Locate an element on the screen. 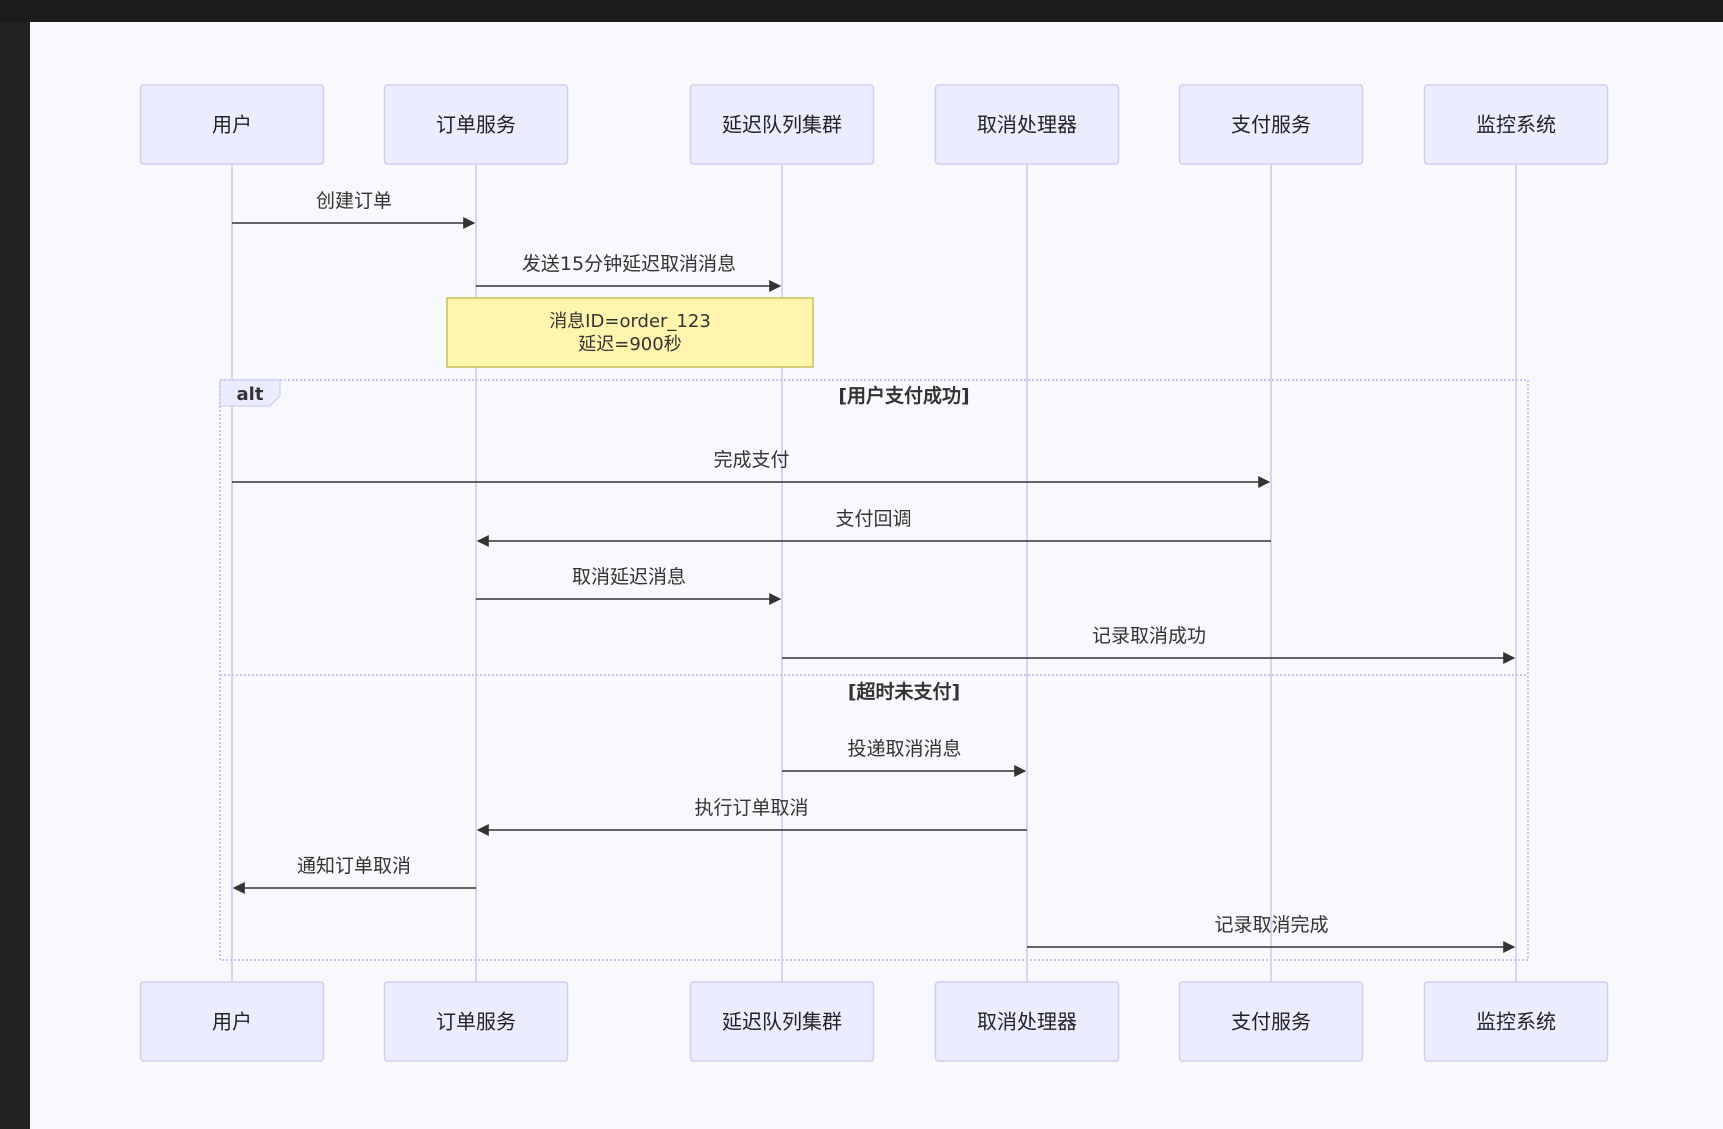  participant-user-top: 用户 is located at coordinates (232, 124).